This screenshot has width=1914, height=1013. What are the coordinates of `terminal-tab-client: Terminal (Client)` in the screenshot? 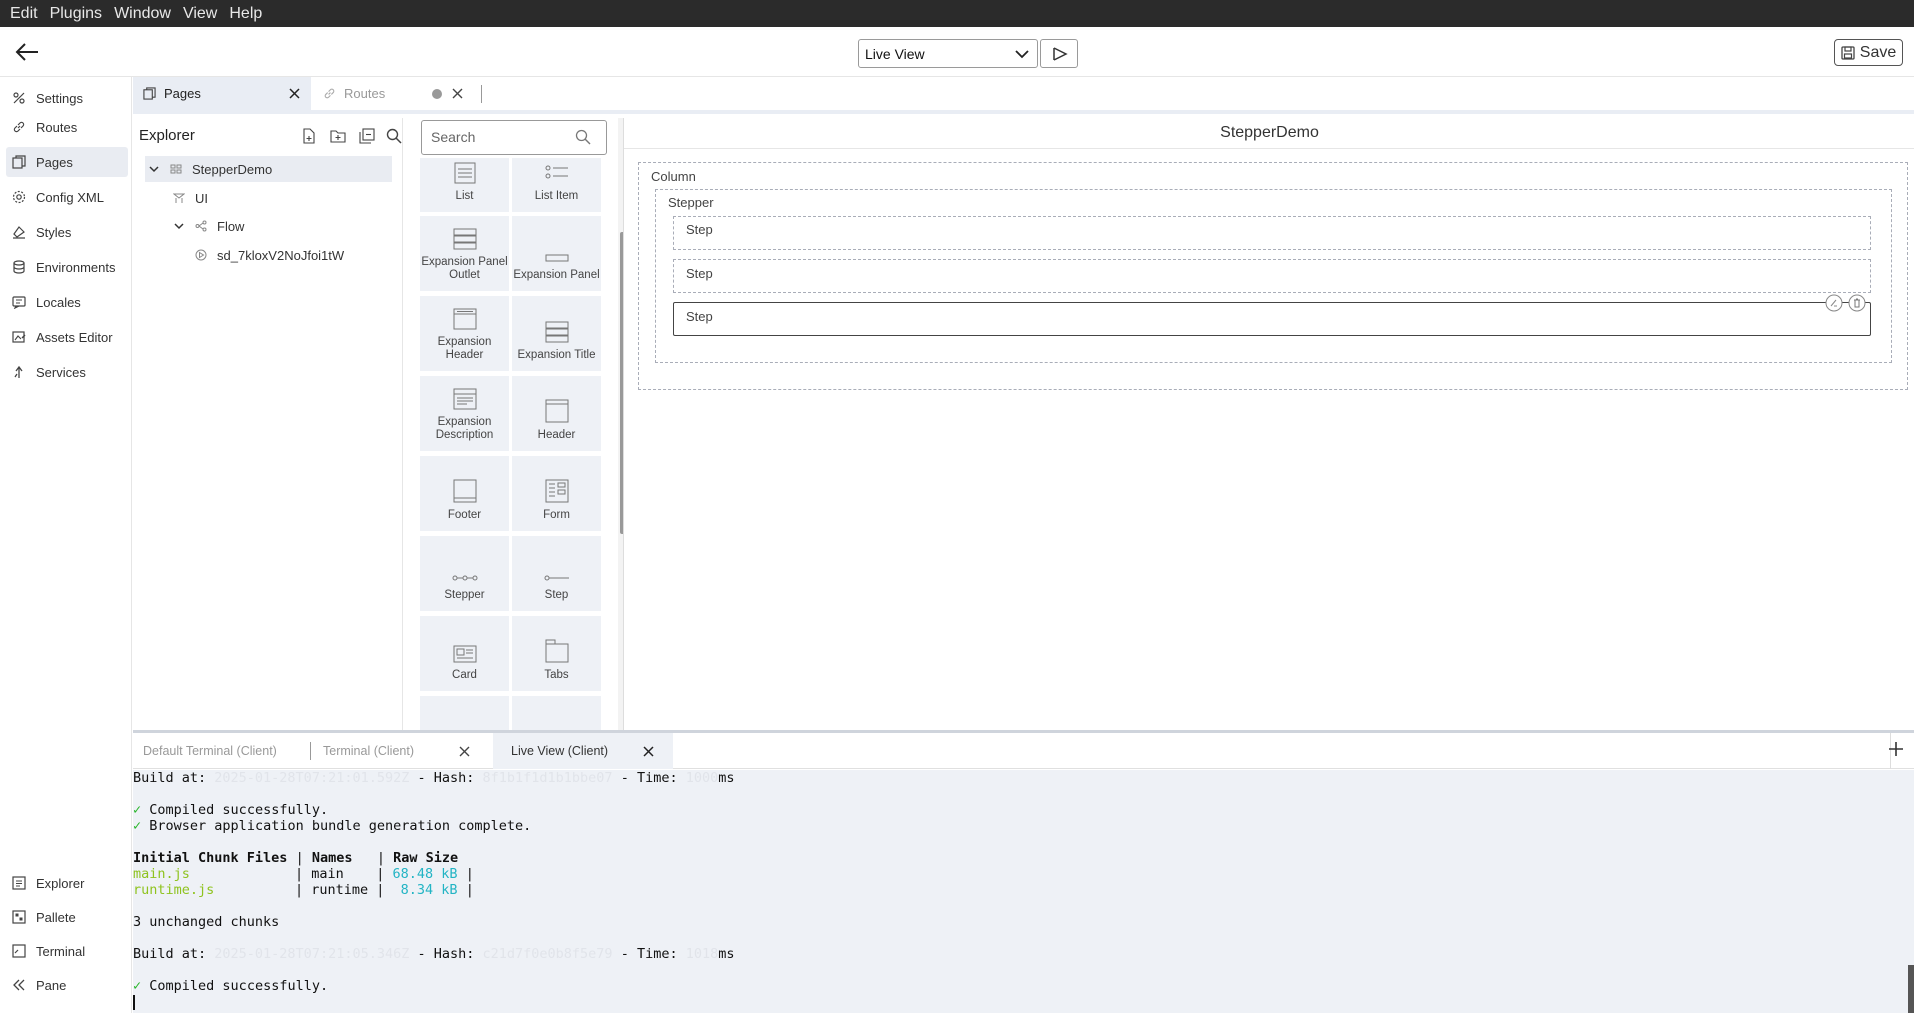 It's located at (403, 751).